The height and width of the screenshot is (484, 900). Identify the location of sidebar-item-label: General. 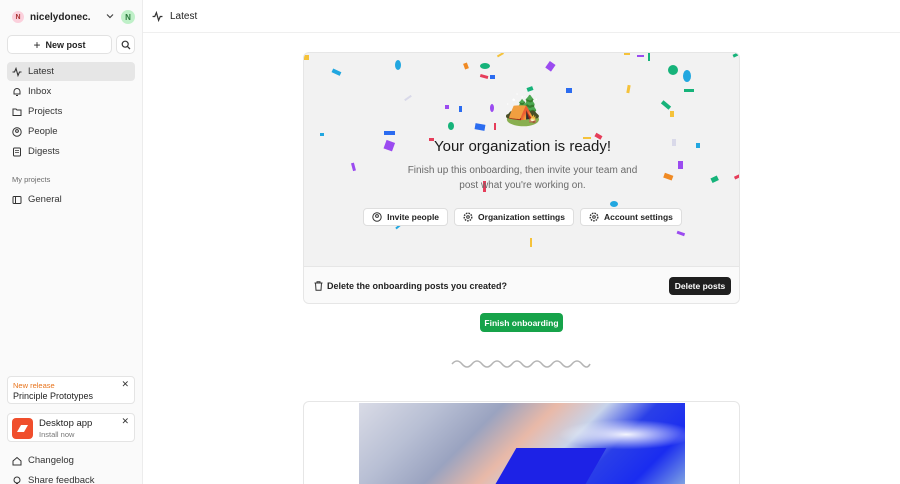
(45, 199).